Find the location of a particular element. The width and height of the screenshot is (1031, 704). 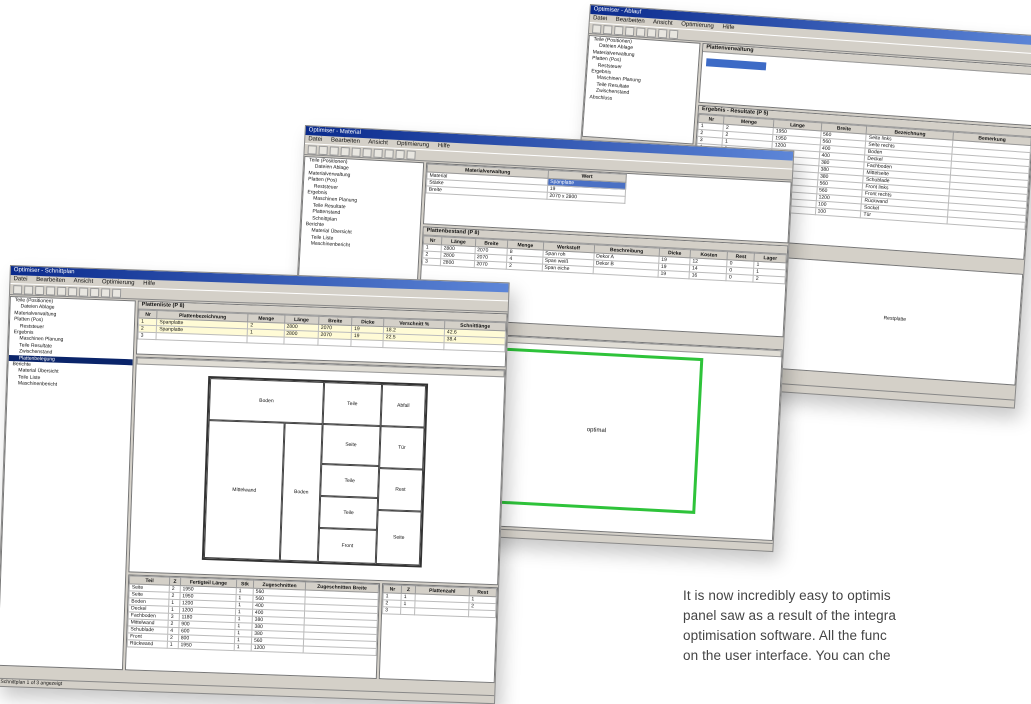

cell: 2070 is located at coordinates (490, 265).